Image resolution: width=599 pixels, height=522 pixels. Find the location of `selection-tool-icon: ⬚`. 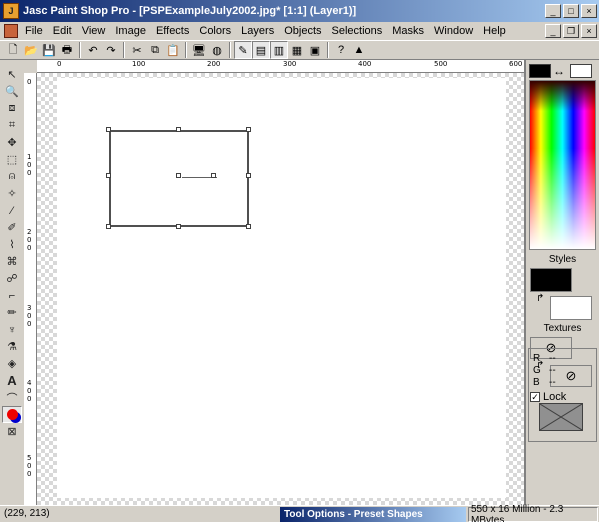

selection-tool-icon: ⬚ is located at coordinates (12, 159).